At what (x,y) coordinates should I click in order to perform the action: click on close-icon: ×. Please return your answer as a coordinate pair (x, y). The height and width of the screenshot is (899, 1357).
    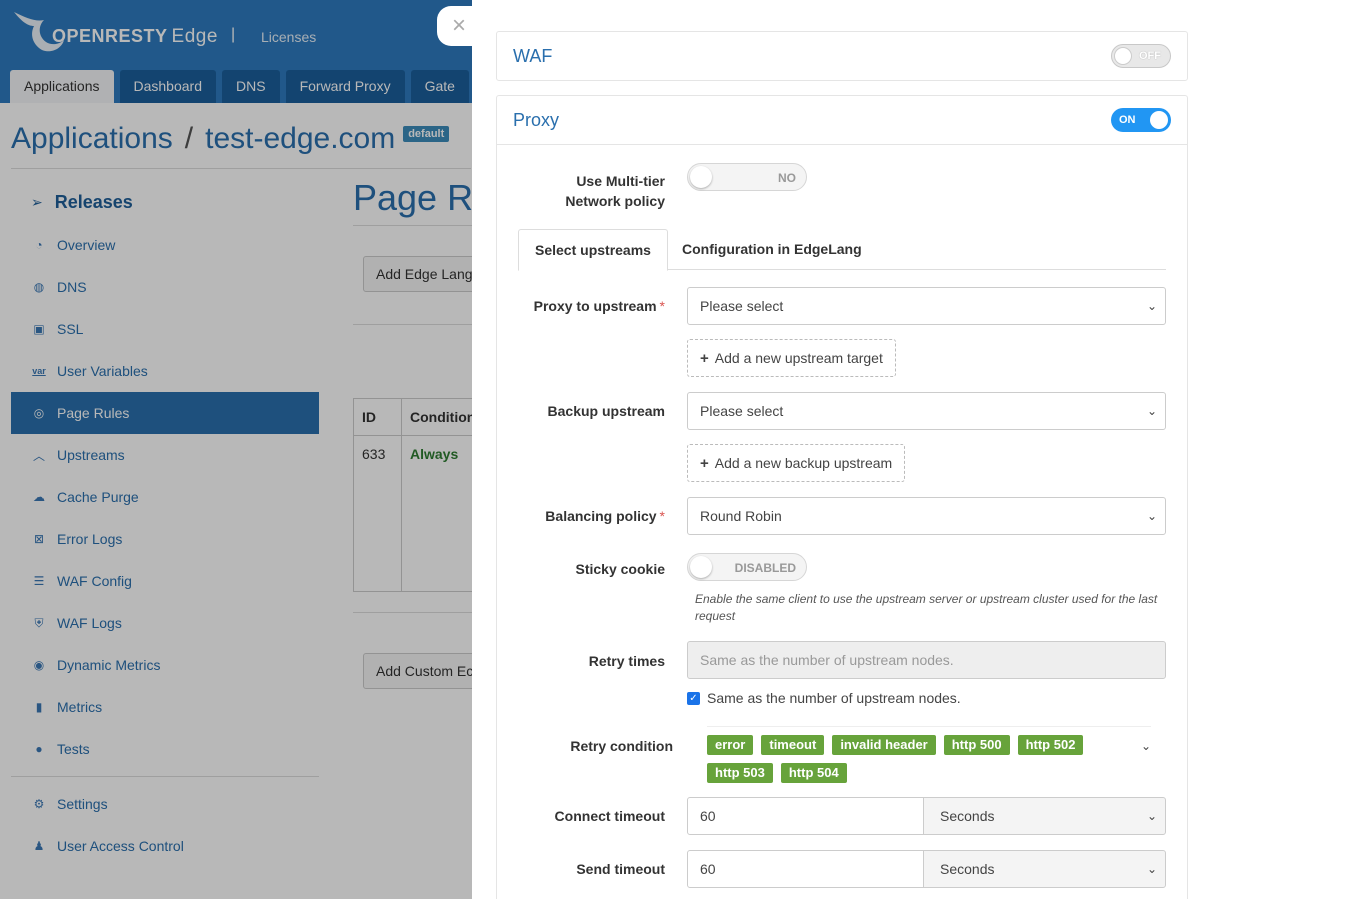
    Looking at the image, I should click on (458, 25).